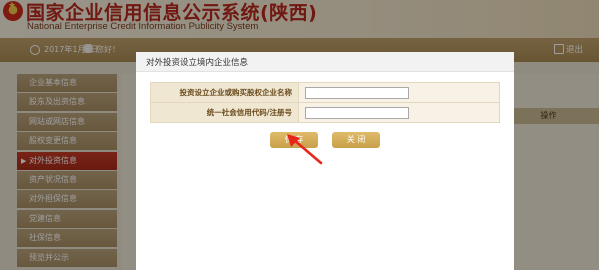 The image size is (599, 270). What do you see at coordinates (224, 92) in the screenshot?
I see `company-name-label: 投资设立企业或购买股权企业名称` at bounding box center [224, 92].